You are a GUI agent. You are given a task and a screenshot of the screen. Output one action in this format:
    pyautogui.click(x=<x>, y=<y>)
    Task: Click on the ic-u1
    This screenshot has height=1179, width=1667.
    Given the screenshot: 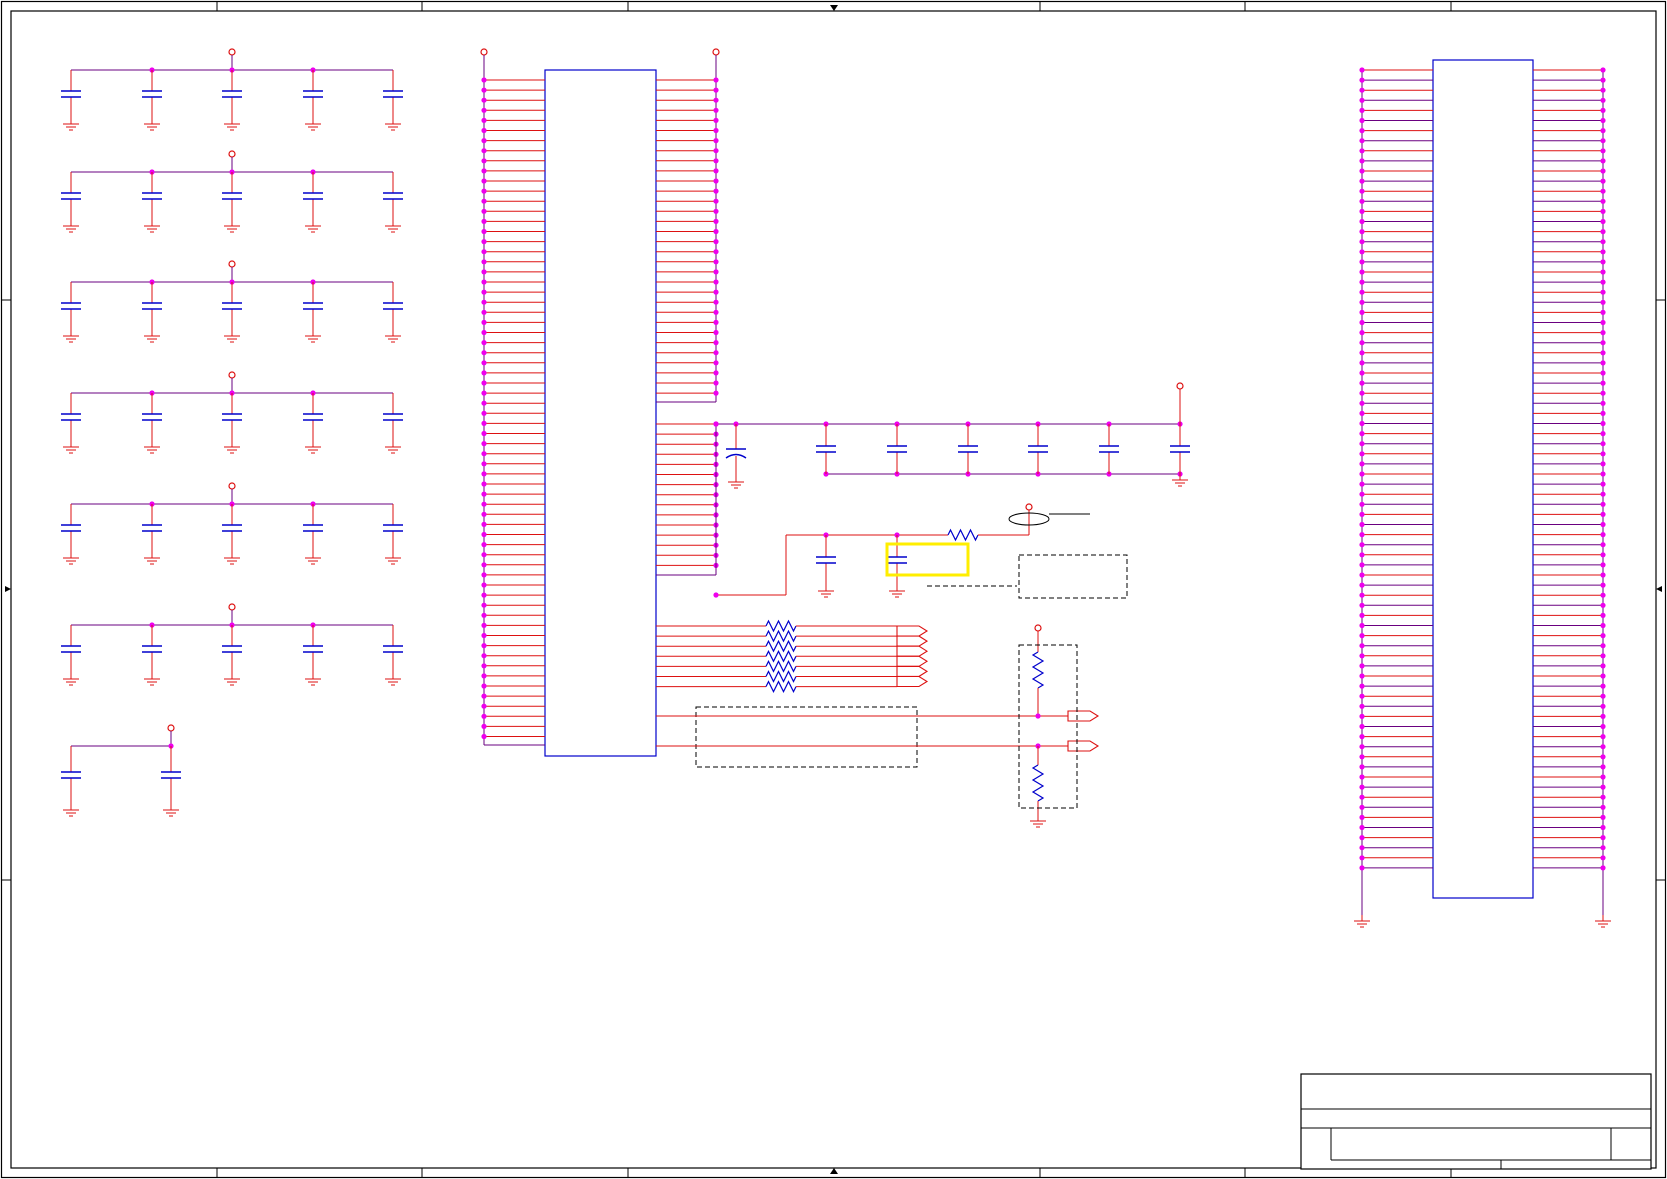 What is the action you would take?
    pyautogui.click(x=600, y=402)
    